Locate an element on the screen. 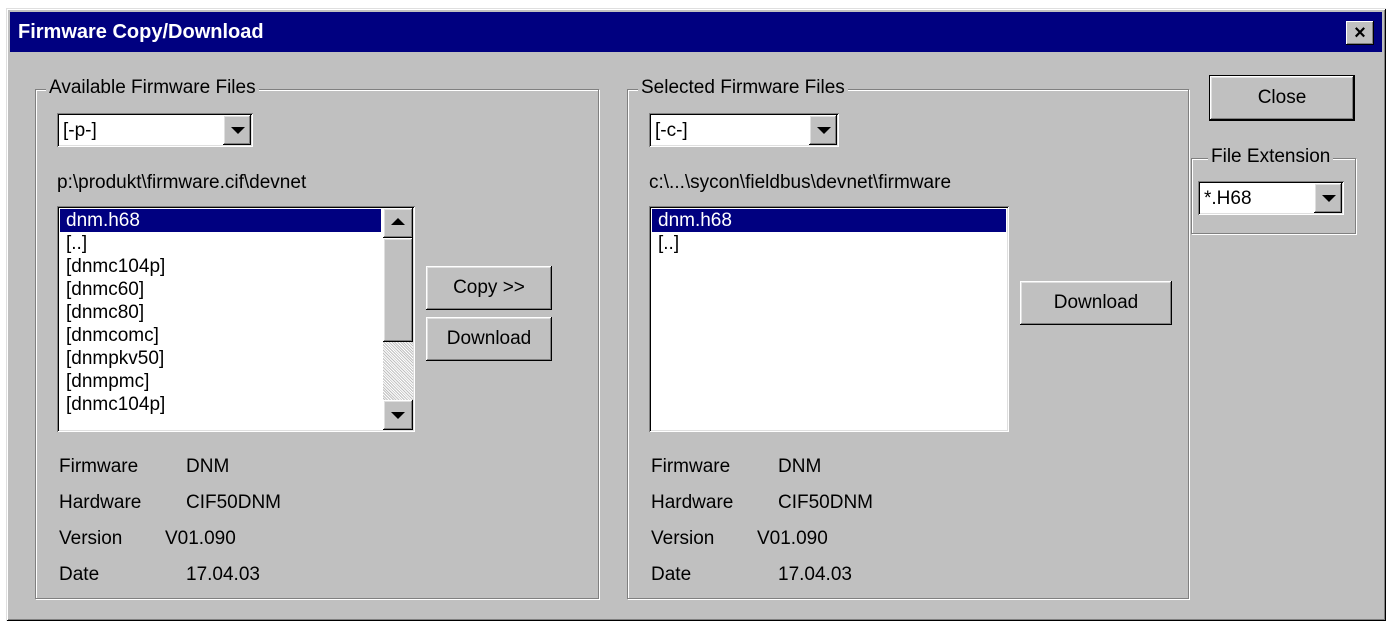  selected-info-value: CIF50DNM is located at coordinates (826, 502).